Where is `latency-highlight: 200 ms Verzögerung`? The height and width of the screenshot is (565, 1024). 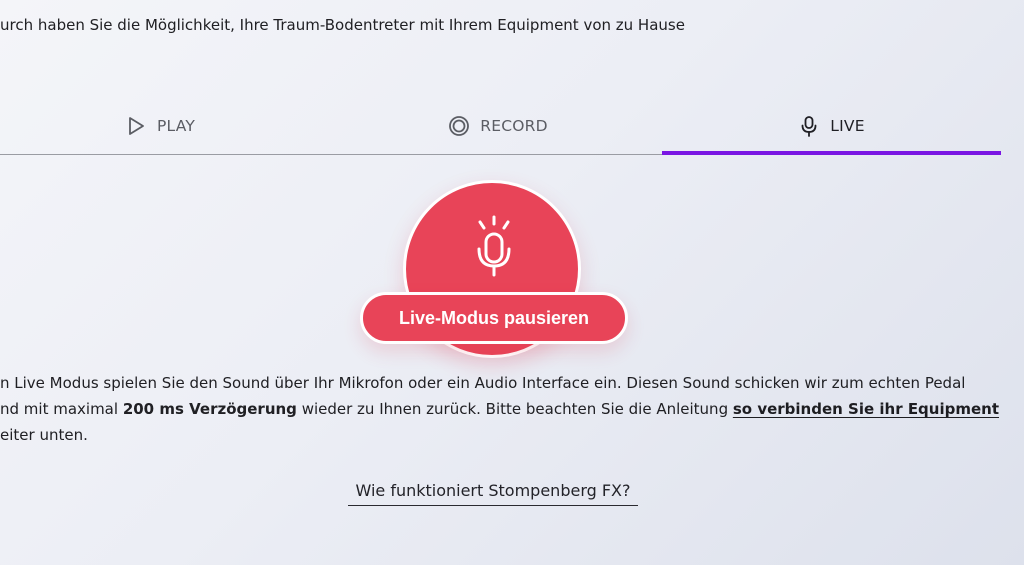 latency-highlight: 200 ms Verzögerung is located at coordinates (209, 409).